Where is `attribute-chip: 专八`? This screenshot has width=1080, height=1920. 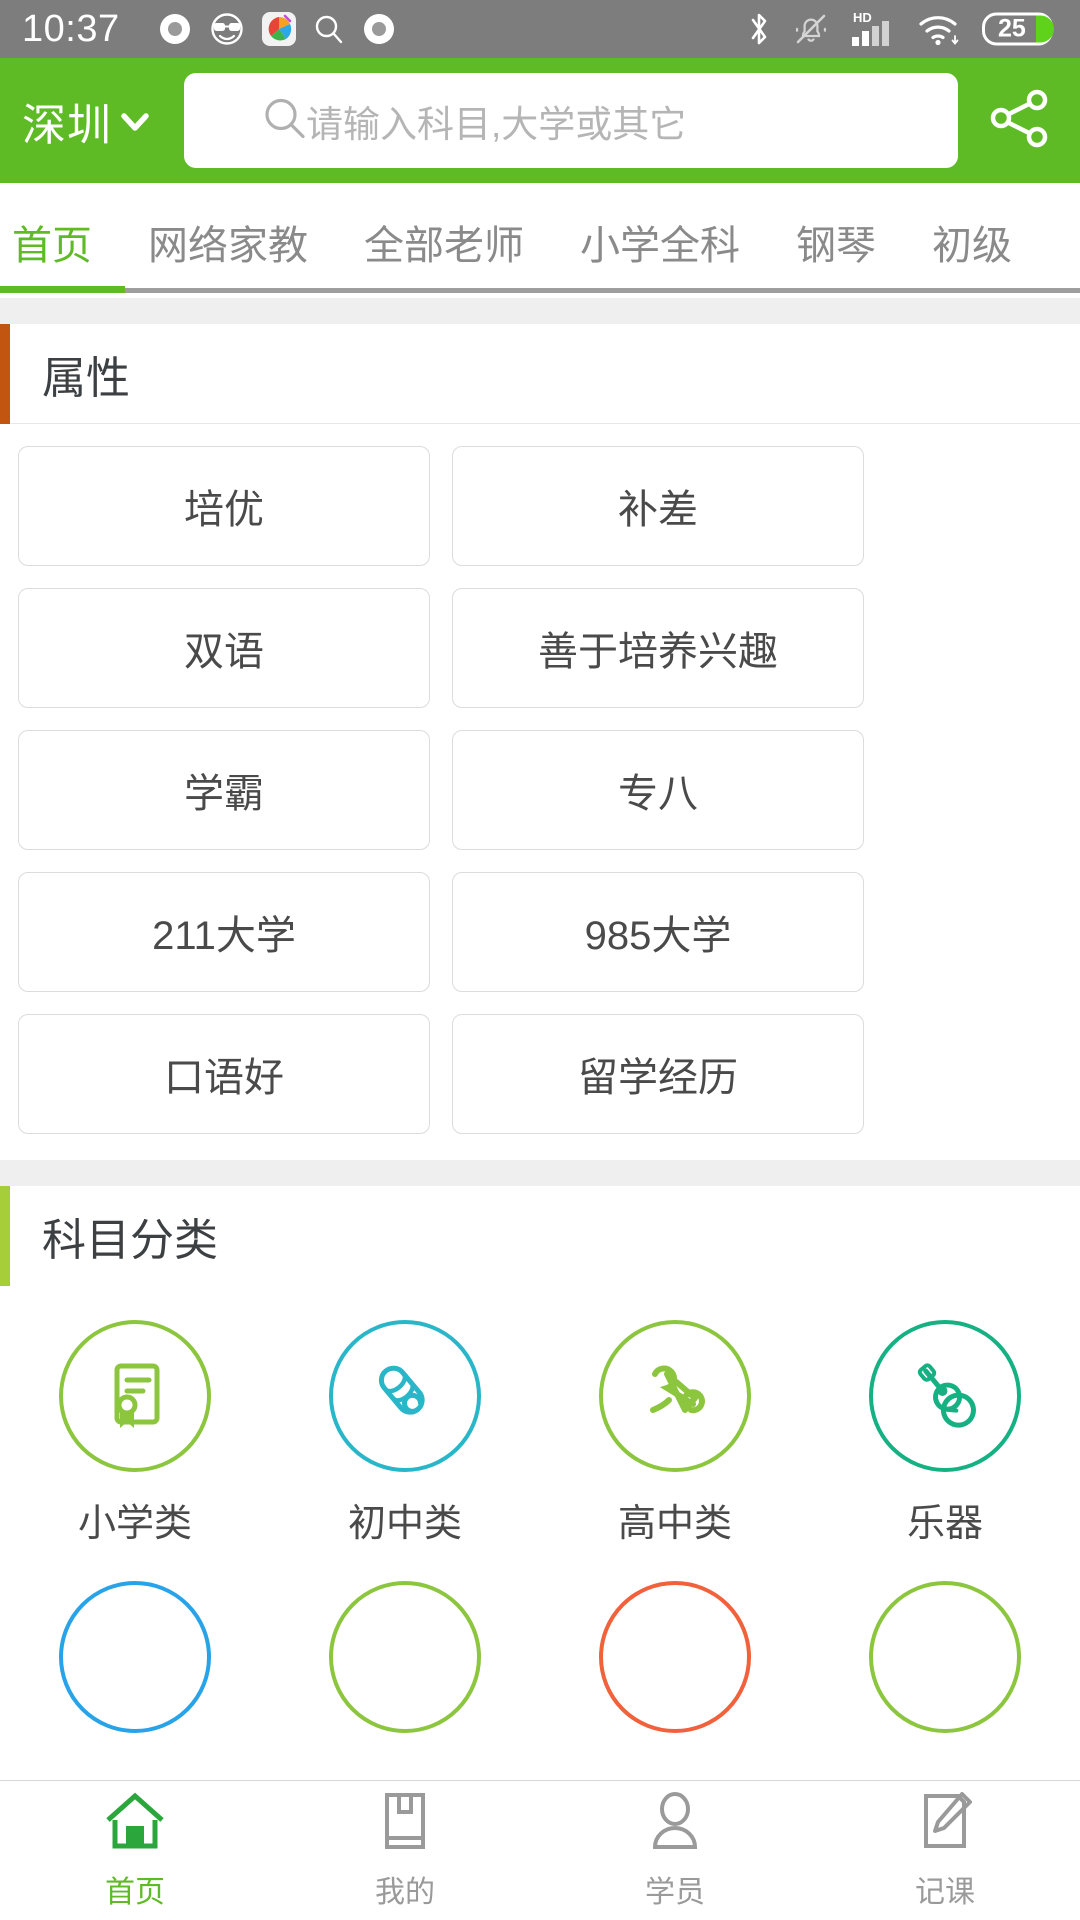
attribute-chip: 专八 is located at coordinates (658, 790).